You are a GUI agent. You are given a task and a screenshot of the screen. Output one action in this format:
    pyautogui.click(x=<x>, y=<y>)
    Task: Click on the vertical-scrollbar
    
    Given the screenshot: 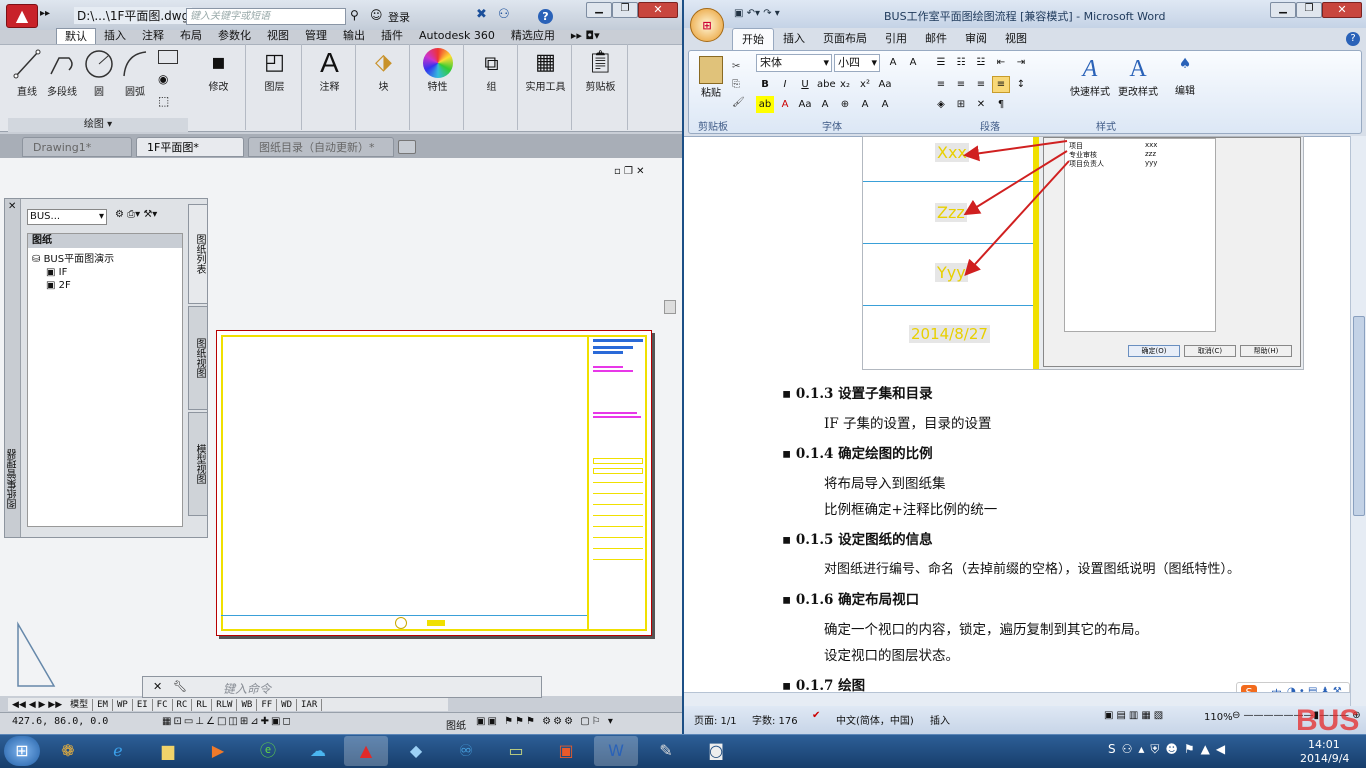 What is the action you would take?
    pyautogui.click(x=1358, y=421)
    